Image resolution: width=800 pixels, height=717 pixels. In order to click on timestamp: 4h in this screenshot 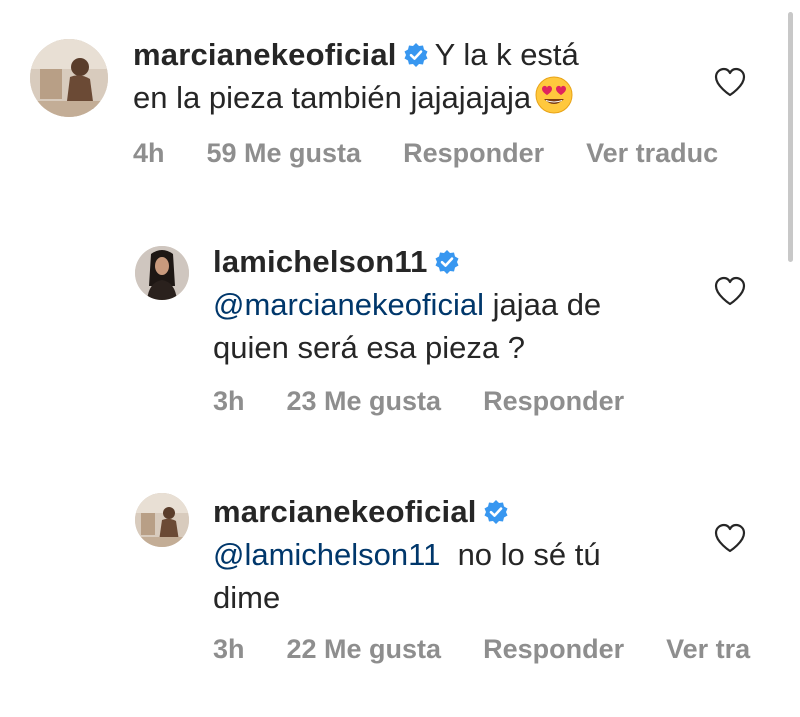, I will do `click(149, 153)`.